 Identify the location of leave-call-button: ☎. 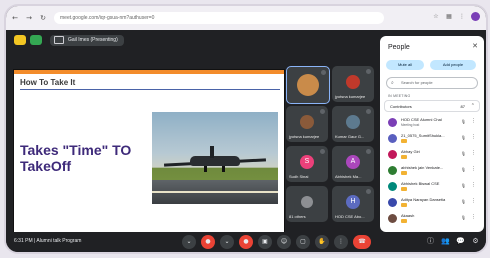
(362, 242).